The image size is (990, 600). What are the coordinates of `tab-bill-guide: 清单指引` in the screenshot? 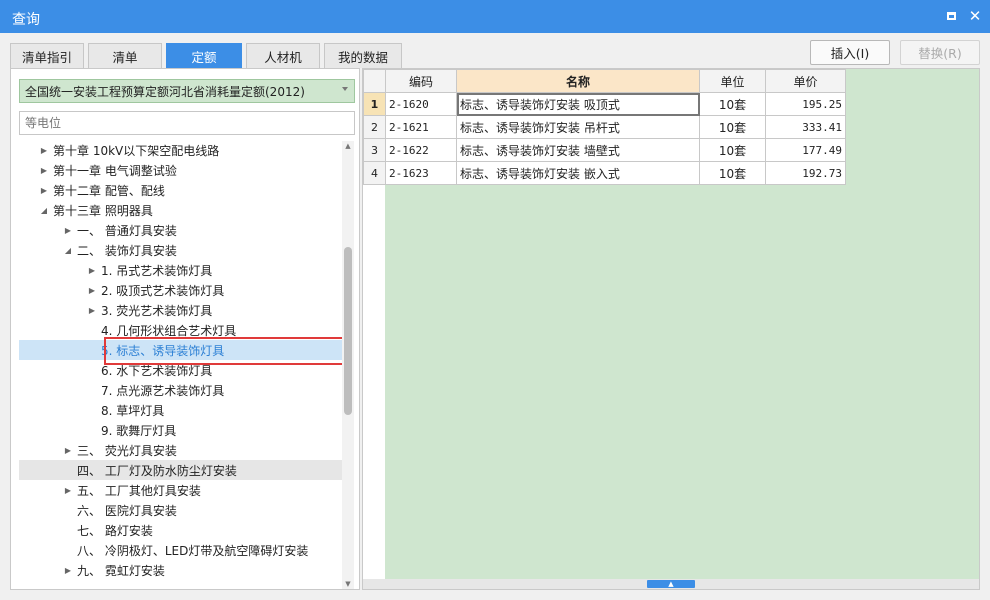 It's located at (47, 55).